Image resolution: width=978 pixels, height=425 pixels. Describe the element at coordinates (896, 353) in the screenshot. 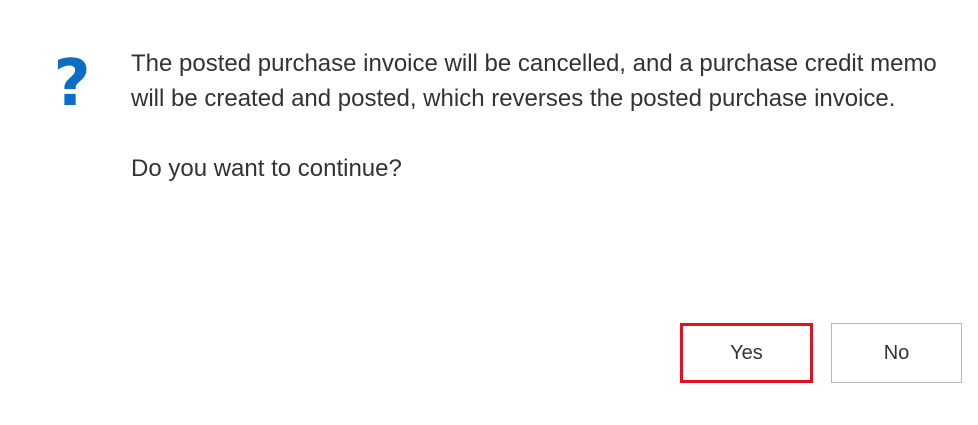

I see `no-button: No` at that location.